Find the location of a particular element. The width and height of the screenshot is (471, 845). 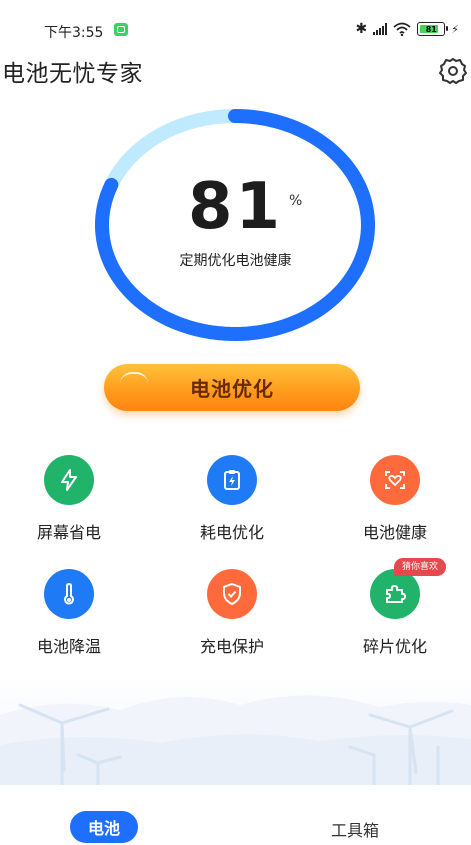

battery-clipboard-icon is located at coordinates (232, 480).